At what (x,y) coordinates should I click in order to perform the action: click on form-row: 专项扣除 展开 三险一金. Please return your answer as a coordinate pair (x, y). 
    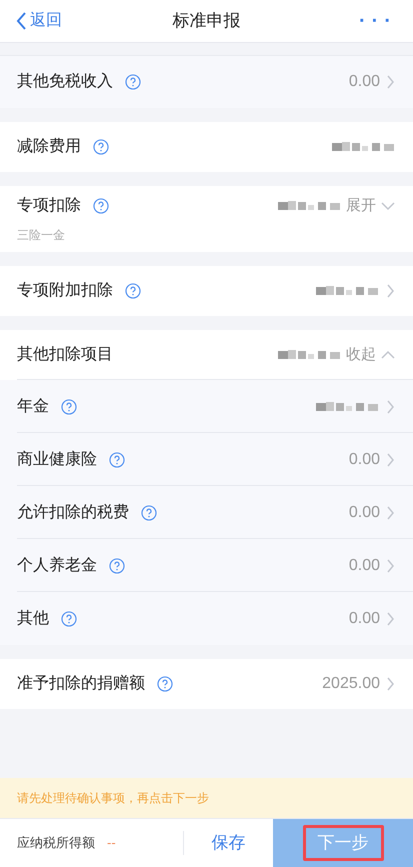
    Looking at the image, I should click on (206, 219).